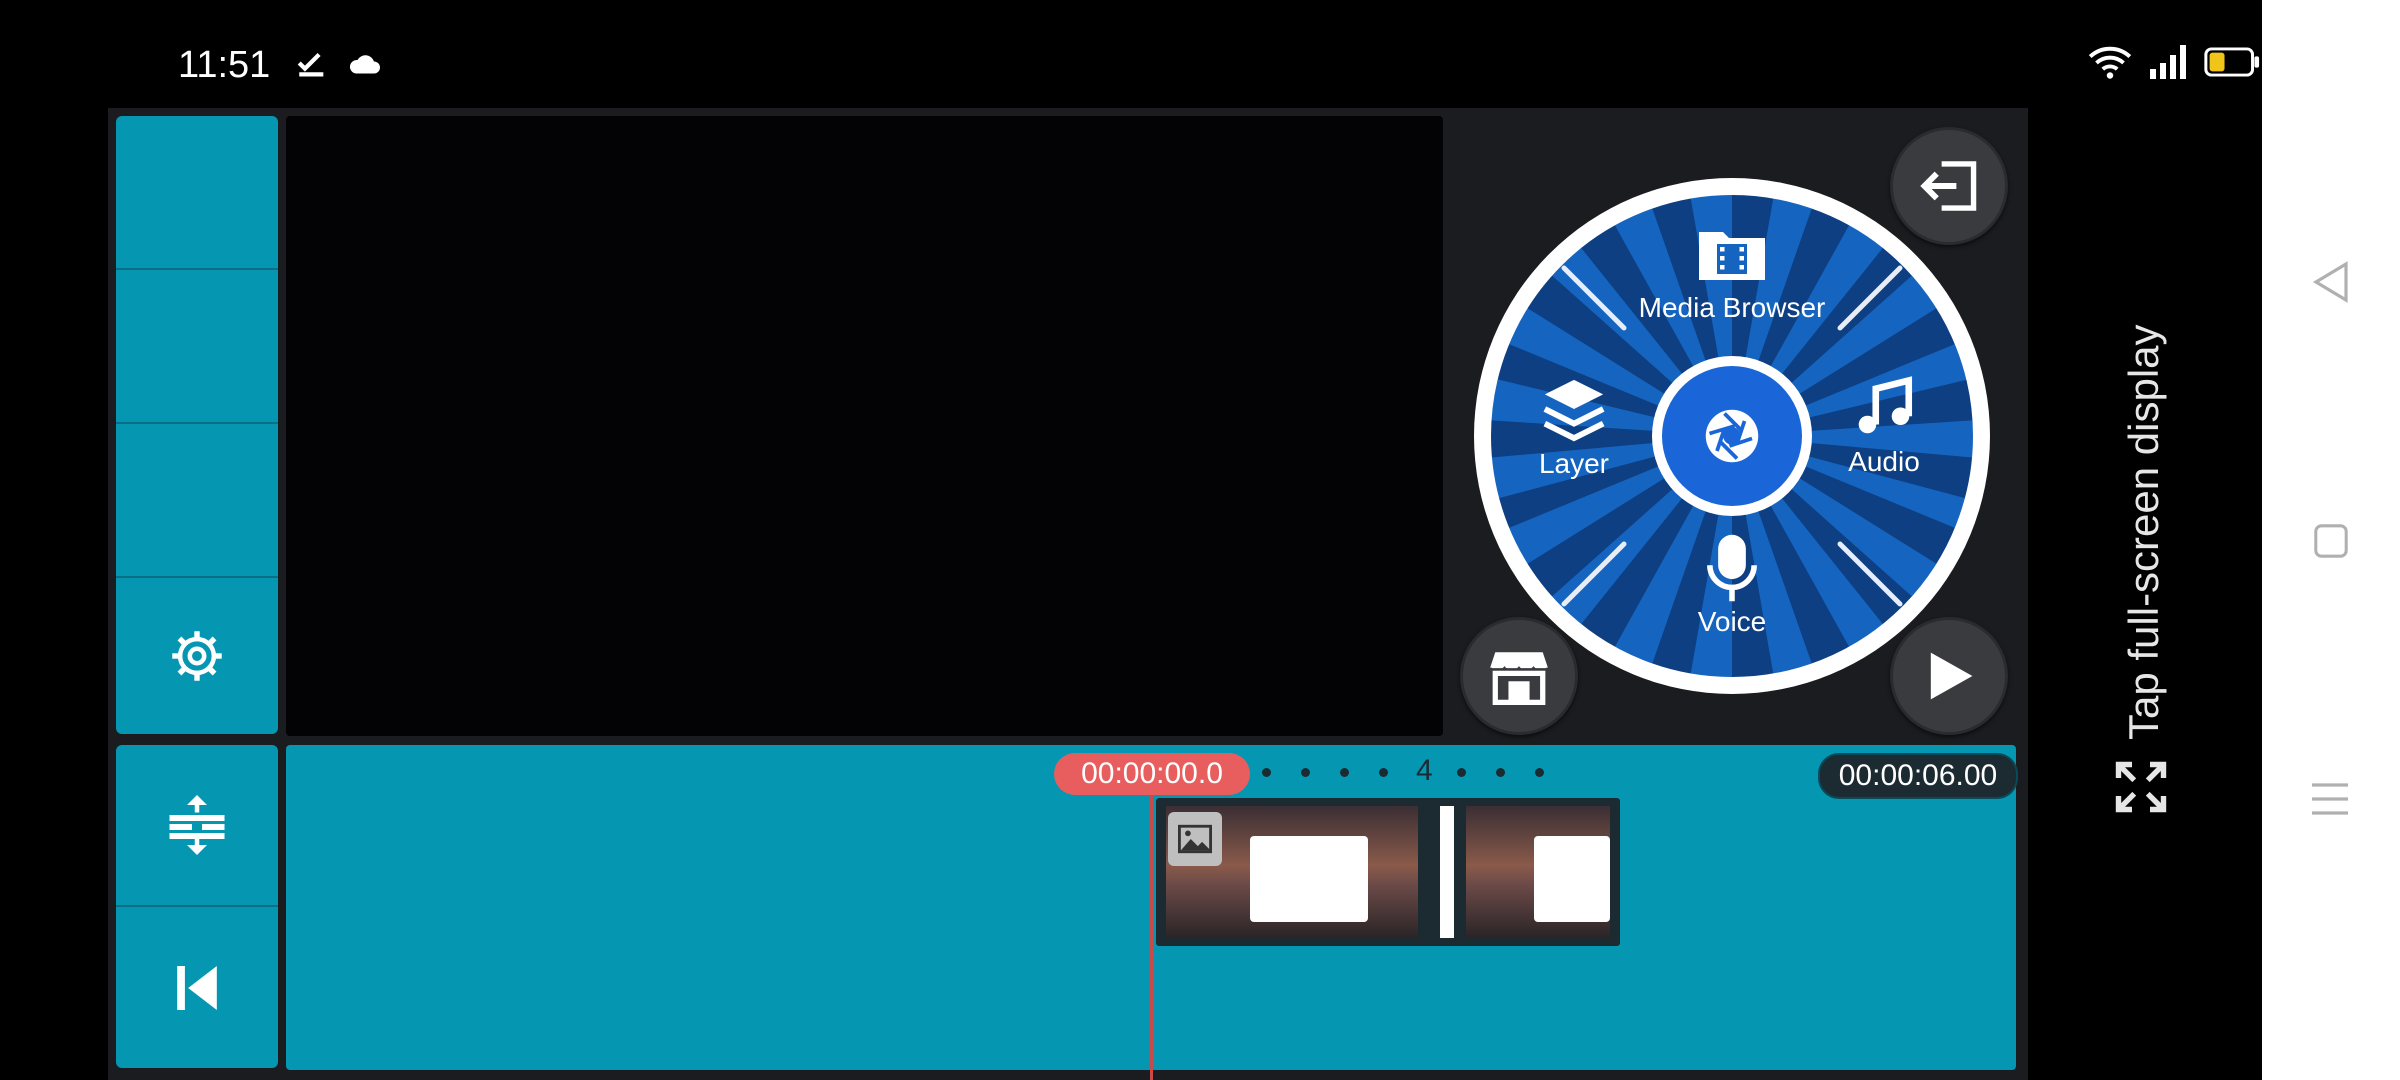 The width and height of the screenshot is (2400, 1080). I want to click on settings-button, so click(197, 656).